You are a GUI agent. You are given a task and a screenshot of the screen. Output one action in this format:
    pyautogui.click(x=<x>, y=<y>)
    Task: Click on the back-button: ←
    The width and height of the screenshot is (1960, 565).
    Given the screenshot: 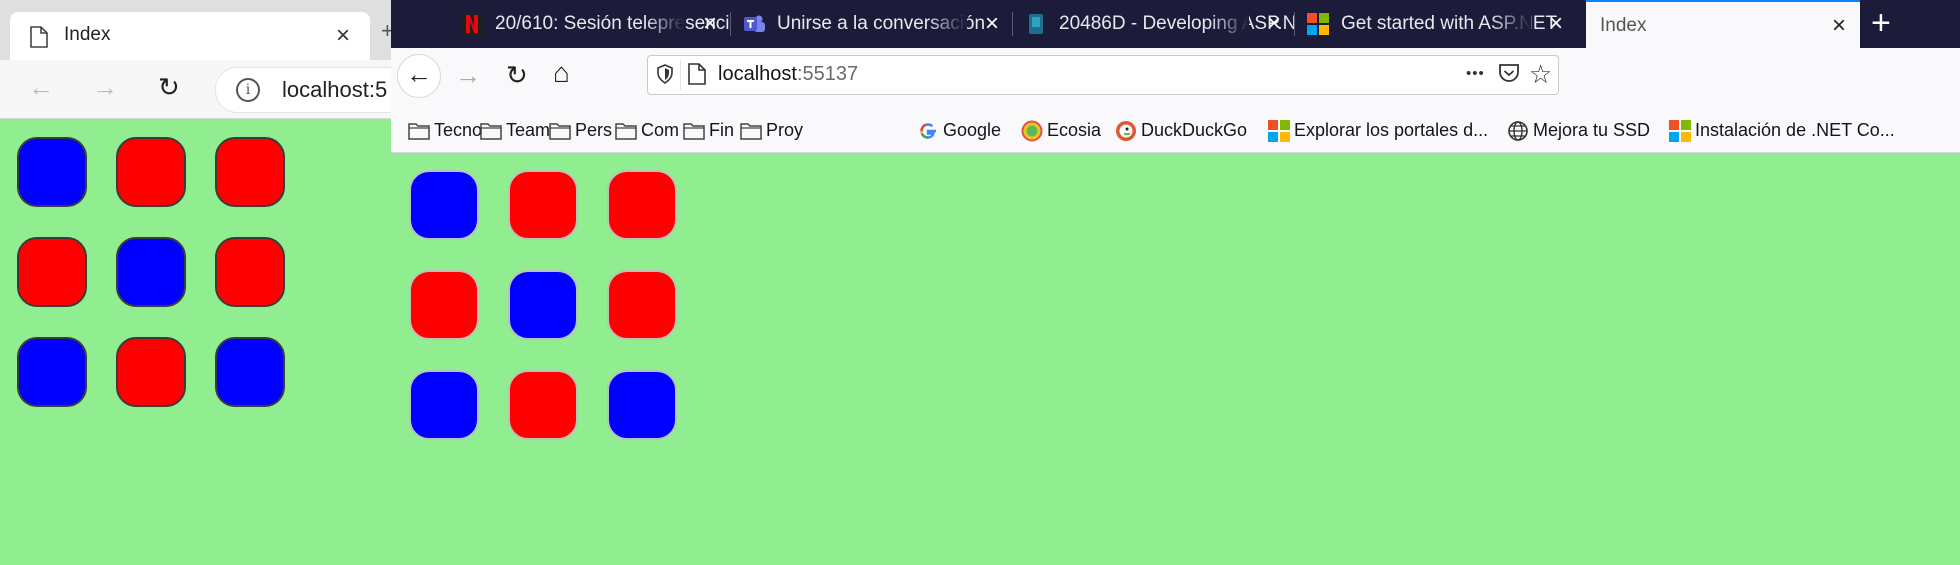 What is the action you would take?
    pyautogui.click(x=419, y=76)
    